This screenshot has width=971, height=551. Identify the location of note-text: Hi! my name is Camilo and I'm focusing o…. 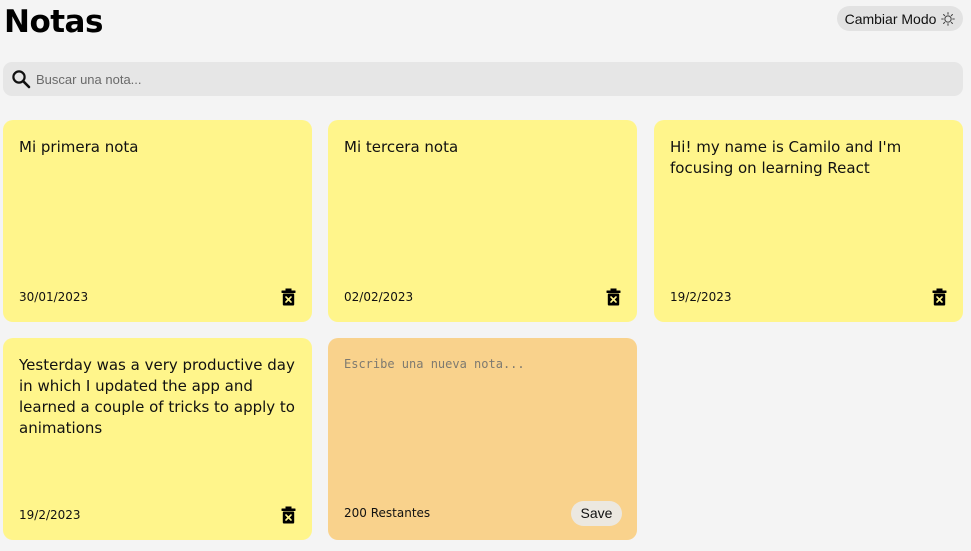
(786, 157).